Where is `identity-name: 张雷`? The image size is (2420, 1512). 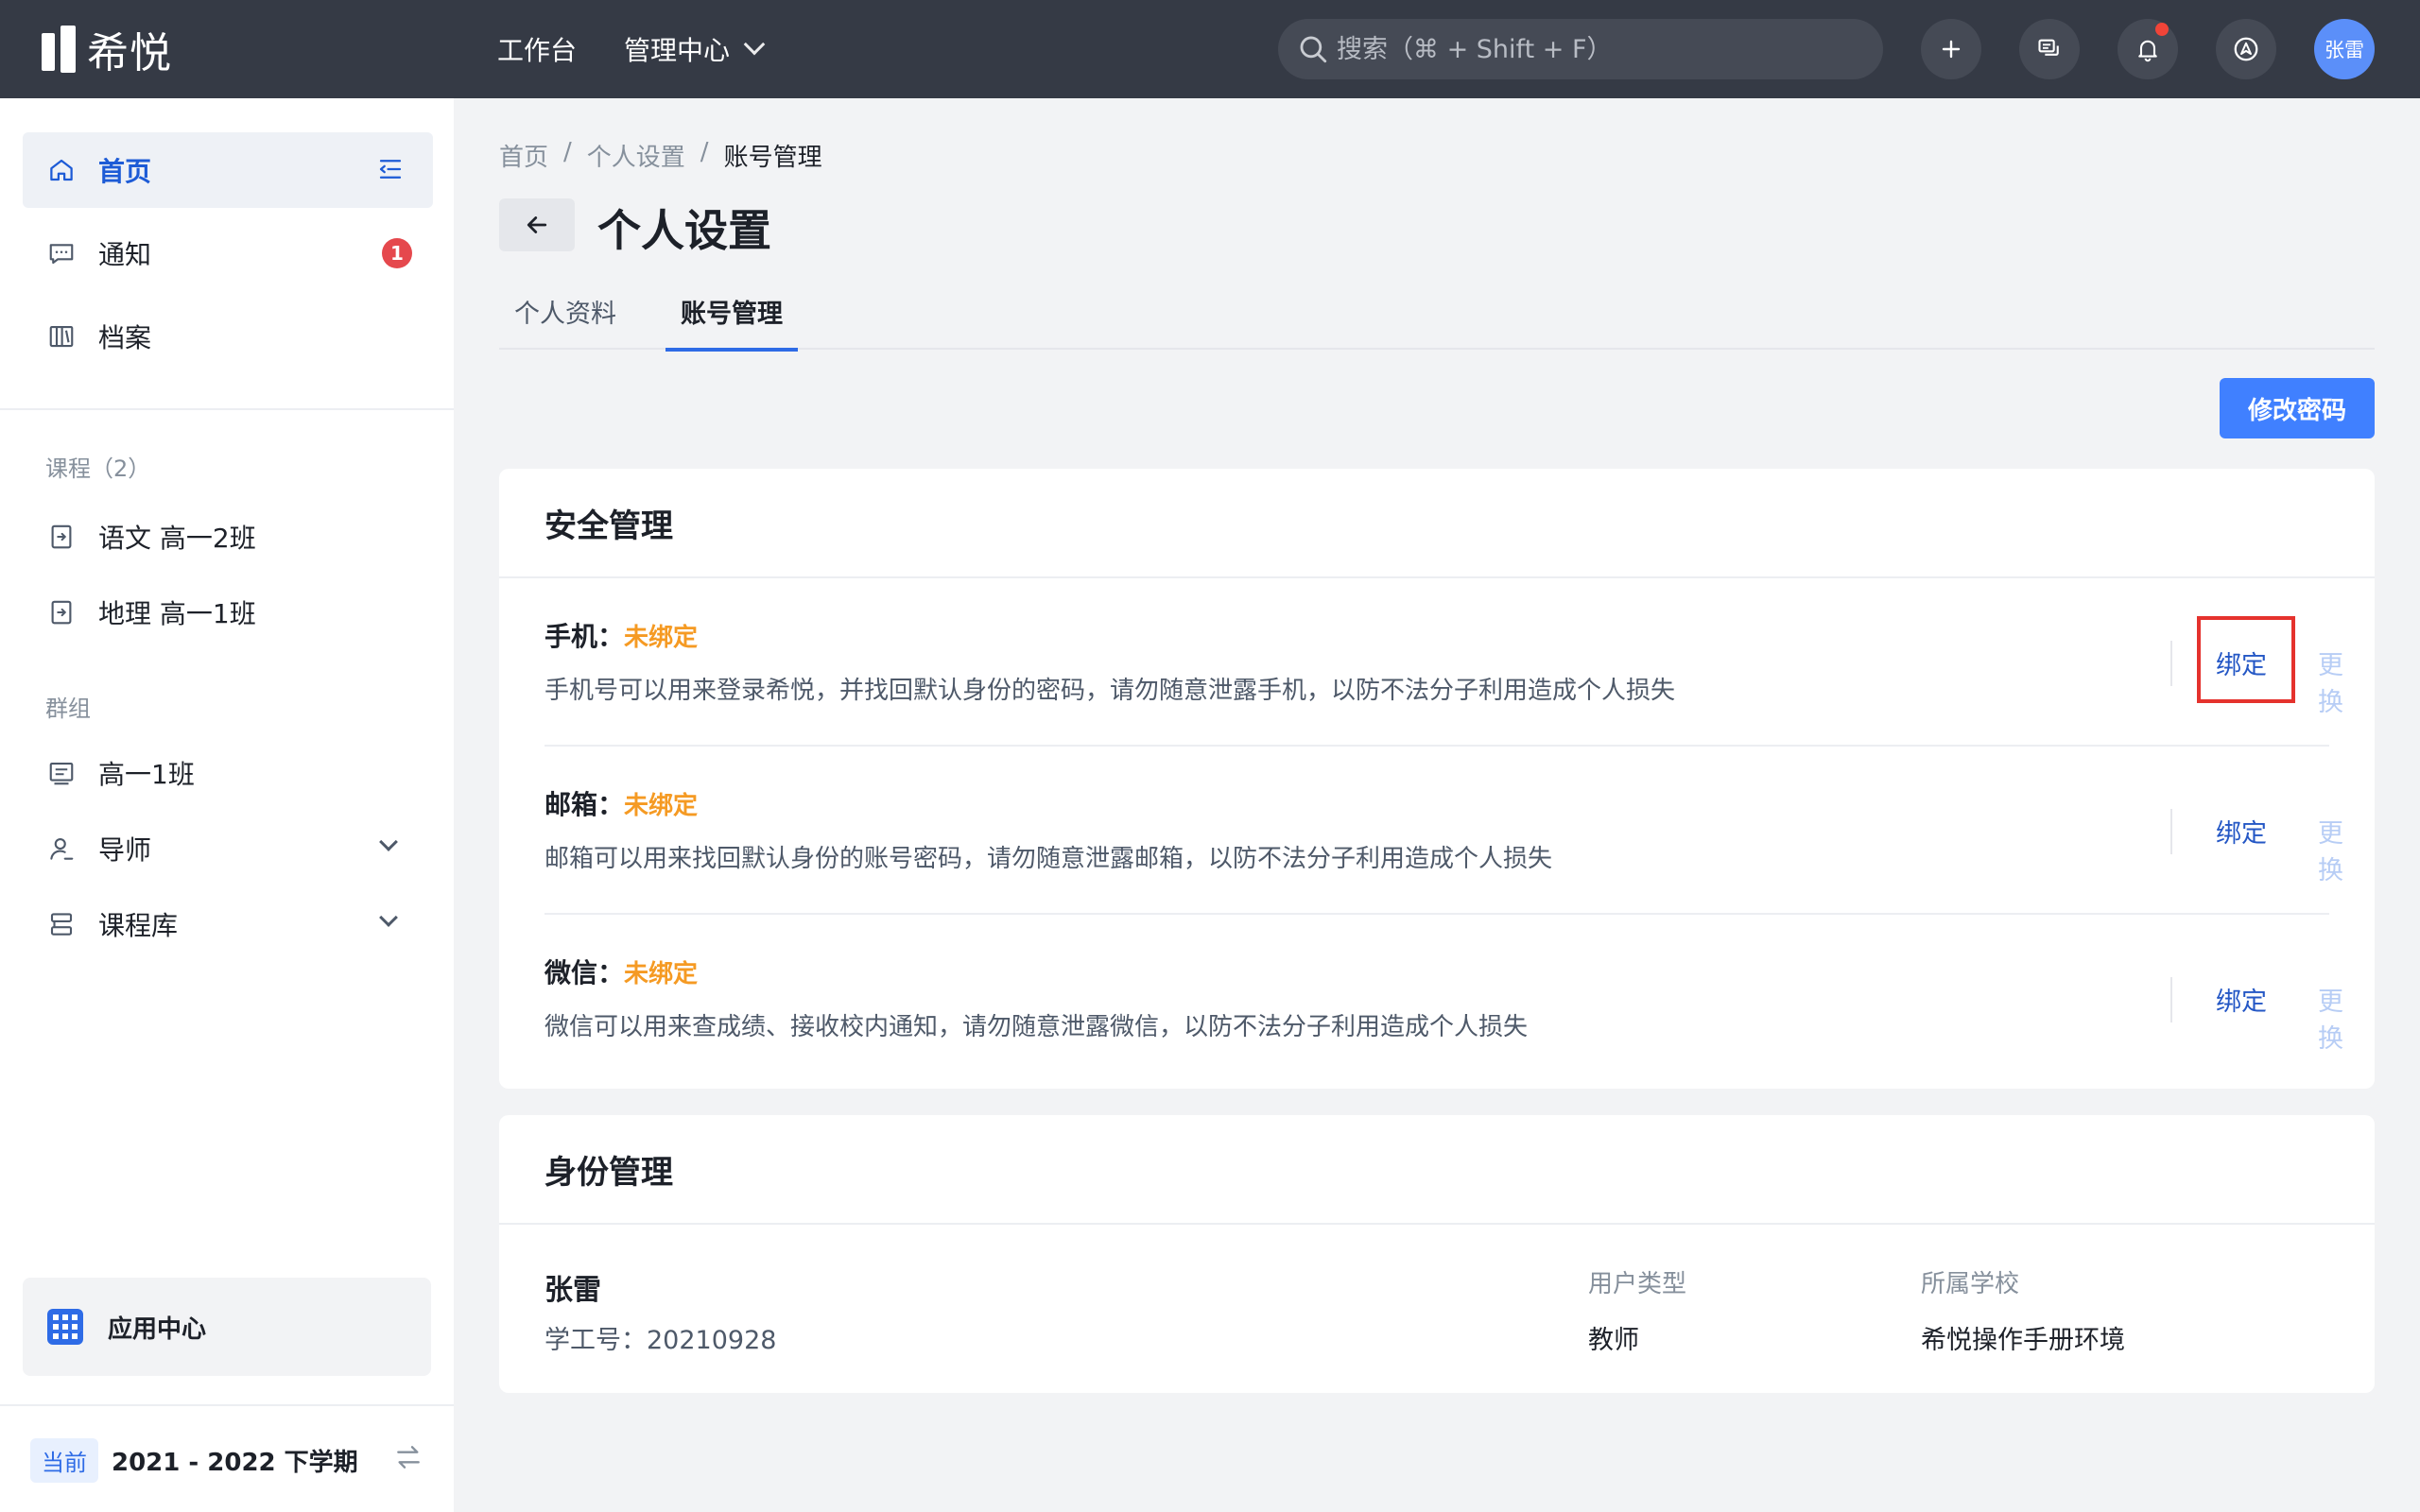
identity-name: 张雷 is located at coordinates (572, 1290).